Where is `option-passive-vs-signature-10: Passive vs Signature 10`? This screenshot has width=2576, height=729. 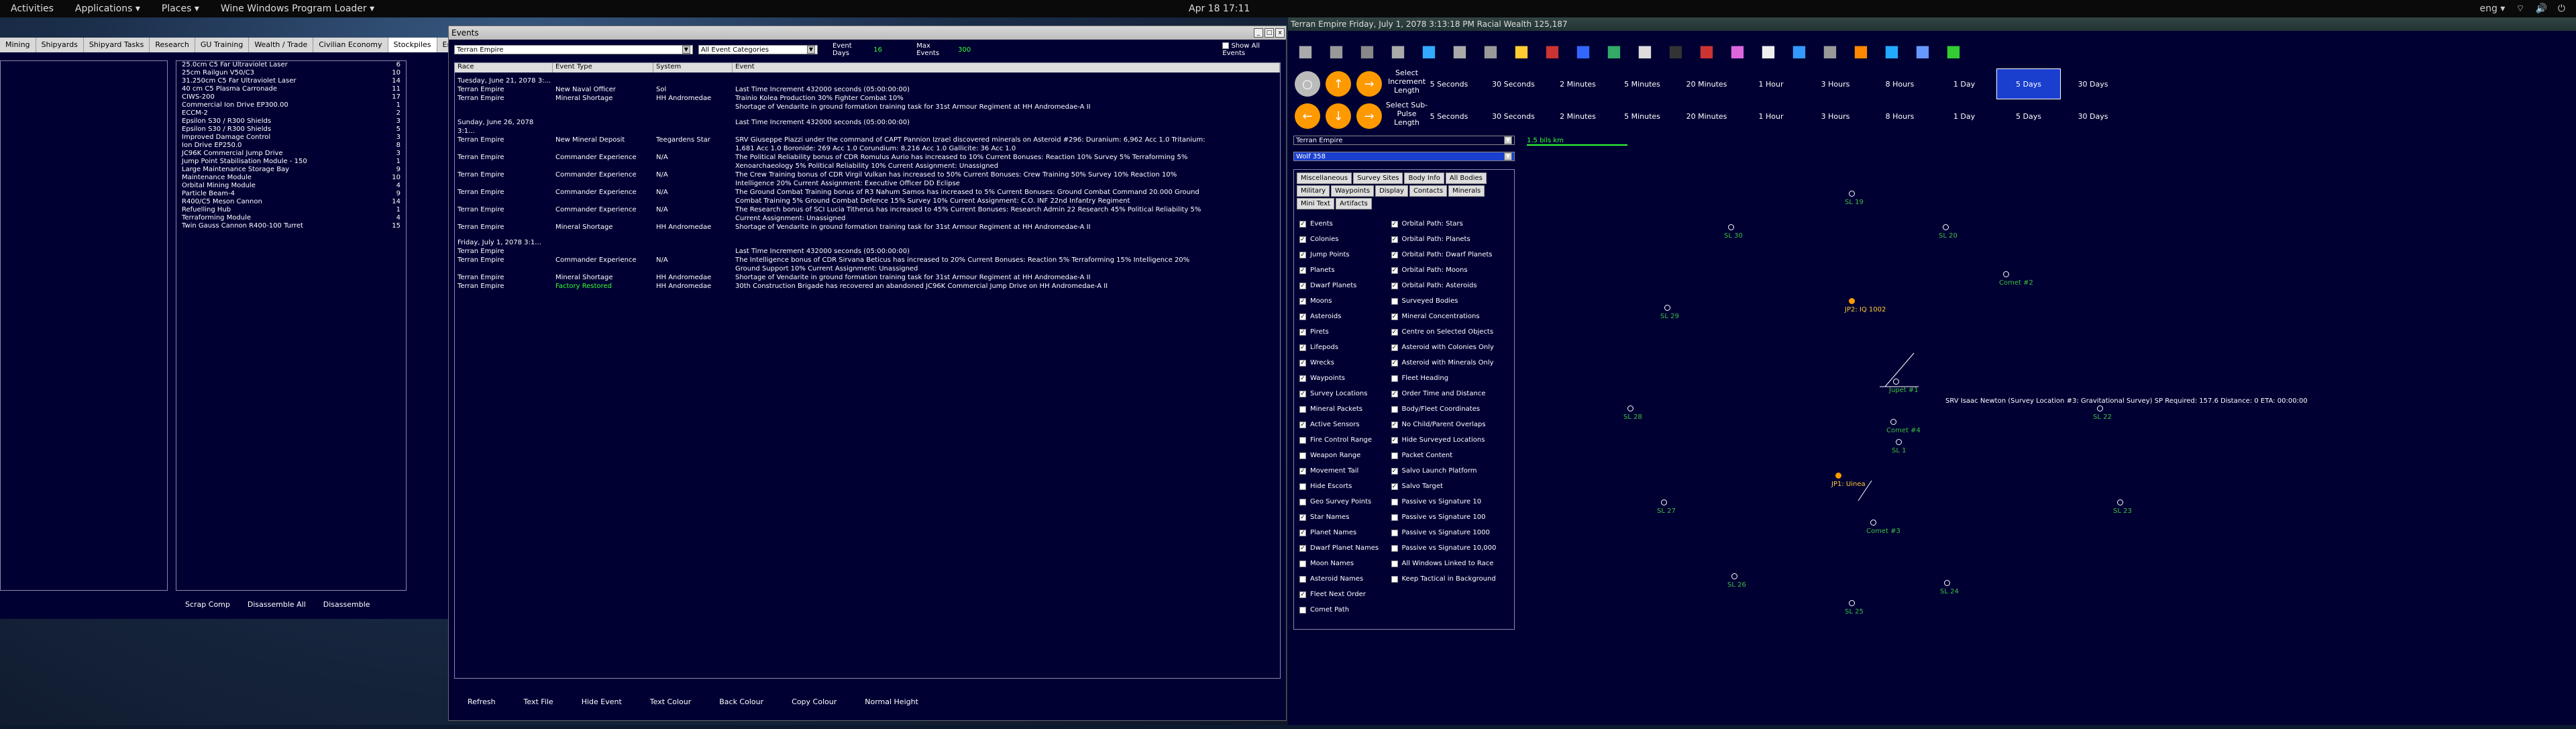 option-passive-vs-signature-10: Passive vs Signature 10 is located at coordinates (1450, 501).